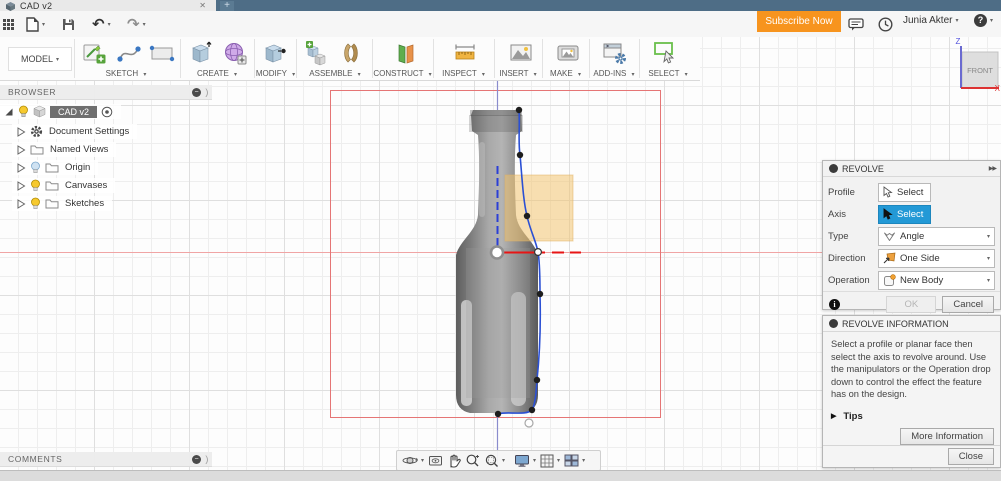 The width and height of the screenshot is (1001, 481). Describe the element at coordinates (454, 461) in the screenshot. I see `pan-button` at that location.